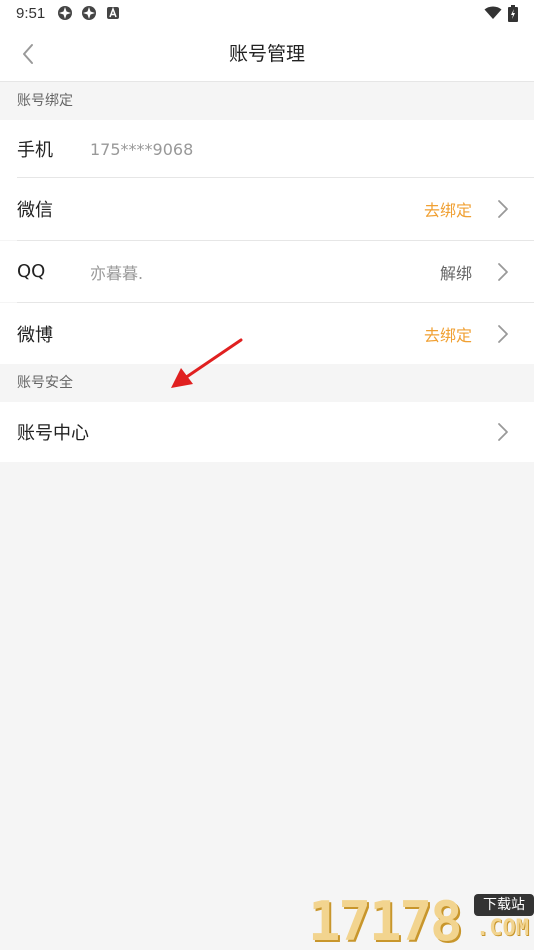 Image resolution: width=534 pixels, height=950 pixels. What do you see at coordinates (448, 209) in the screenshot?
I see `bind-wechat-button: 去绑定` at bounding box center [448, 209].